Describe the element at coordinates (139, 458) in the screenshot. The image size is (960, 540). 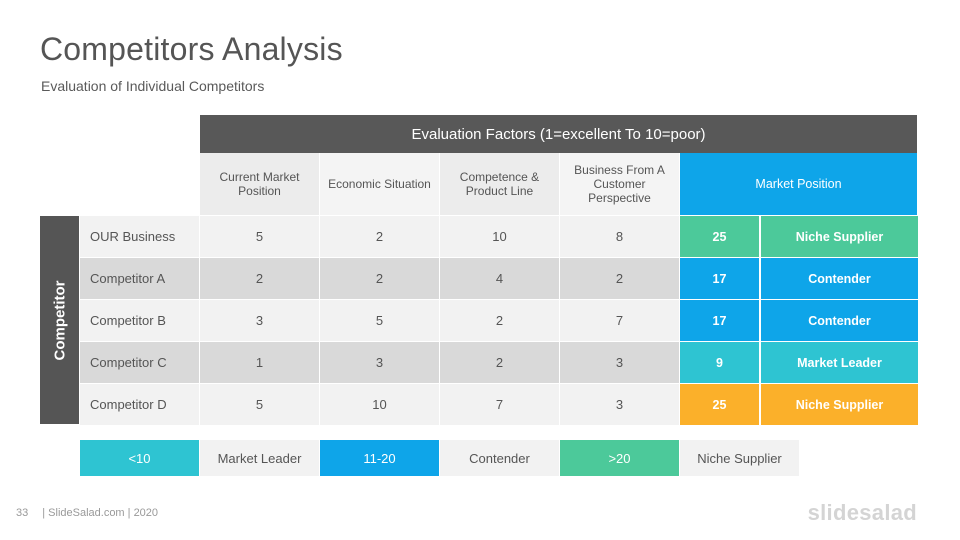
I see `legend-range: <10` at that location.